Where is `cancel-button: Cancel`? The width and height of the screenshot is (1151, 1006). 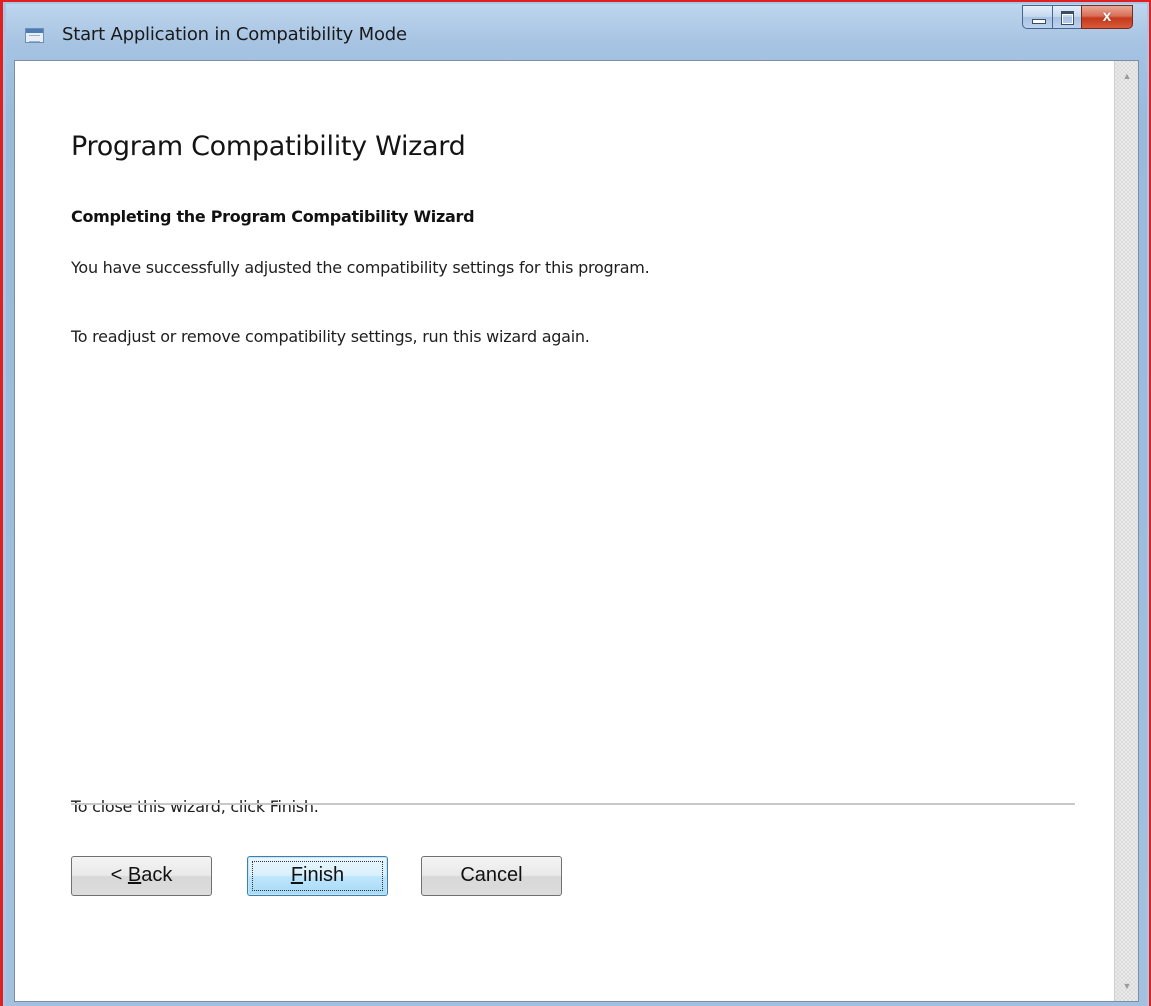
cancel-button: Cancel is located at coordinates (491, 876).